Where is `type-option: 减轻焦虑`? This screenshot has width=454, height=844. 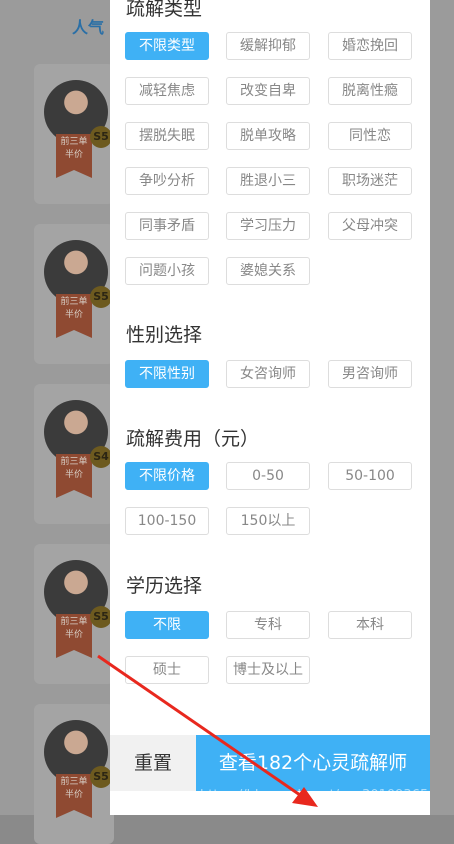
type-option: 减轻焦虑 is located at coordinates (167, 91).